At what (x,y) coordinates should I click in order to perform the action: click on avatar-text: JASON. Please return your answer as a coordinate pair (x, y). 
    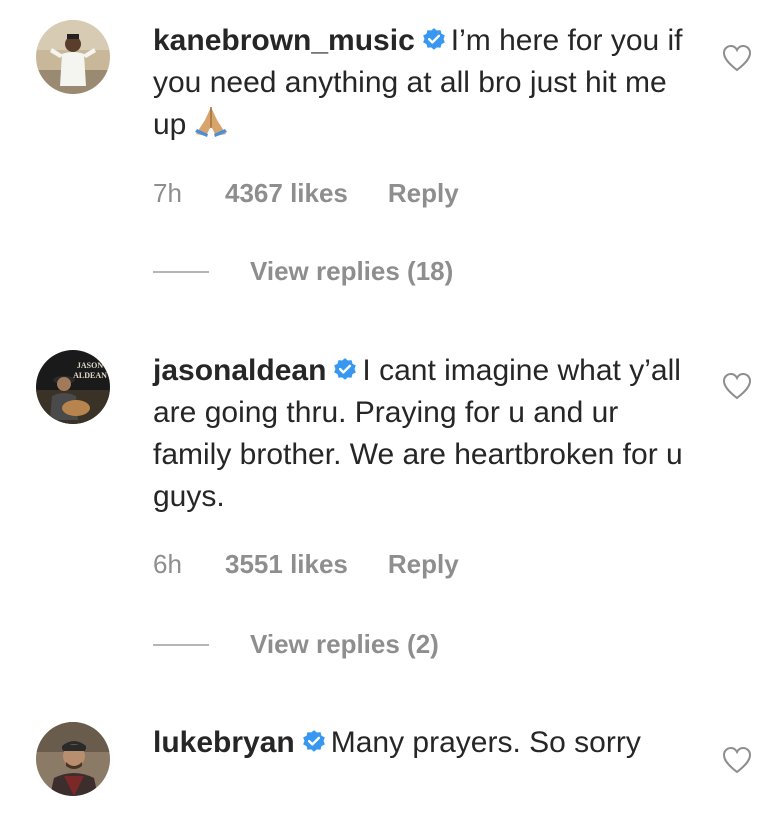
    Looking at the image, I should click on (90, 365).